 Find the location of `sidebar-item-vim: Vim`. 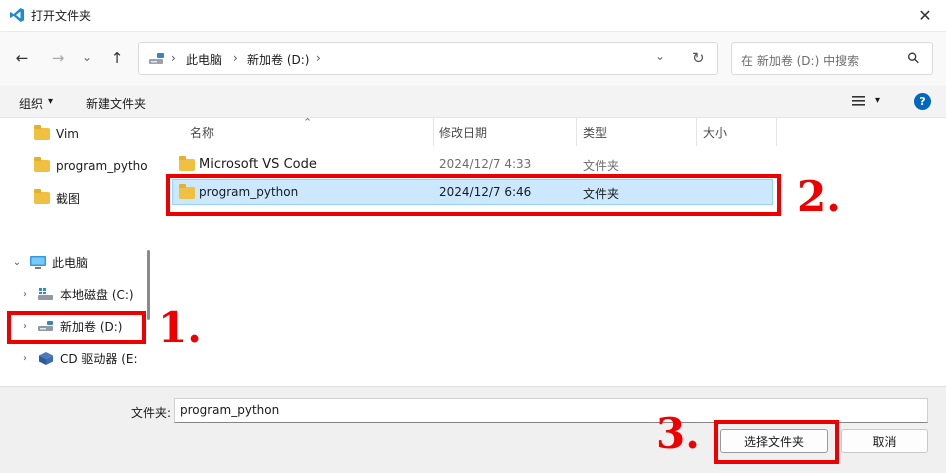

sidebar-item-vim: Vim is located at coordinates (56, 134).